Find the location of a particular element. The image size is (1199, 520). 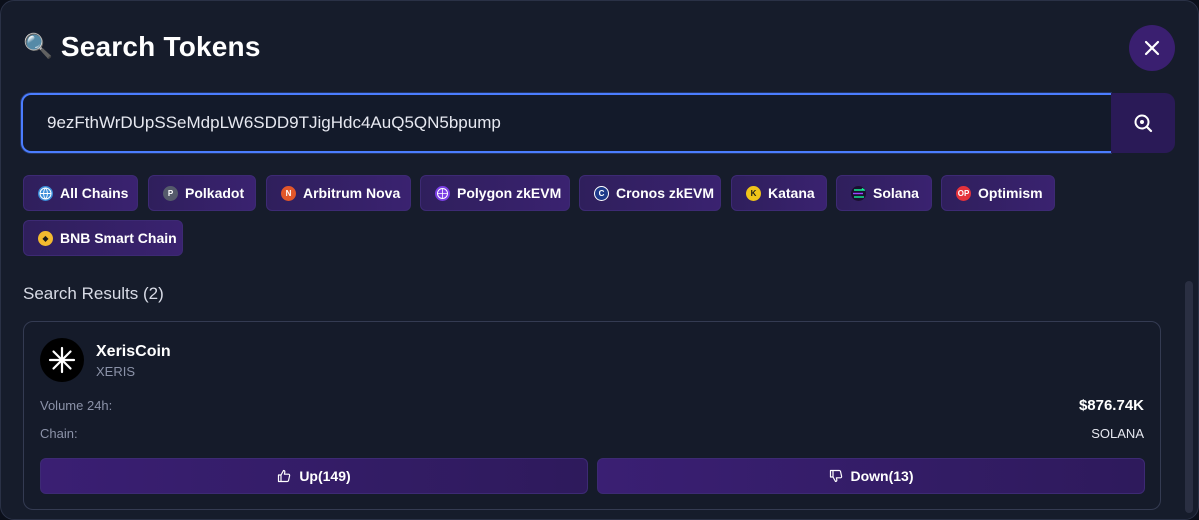

search-results-count: Search Results (2) is located at coordinates (93, 293).